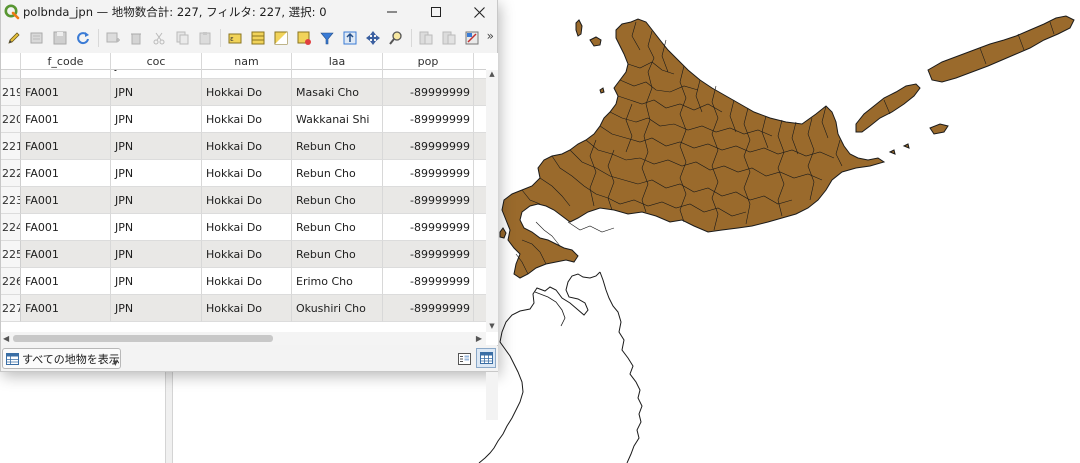  I want to click on scroll-up-arrow-icon: ▲, so click(492, 75).